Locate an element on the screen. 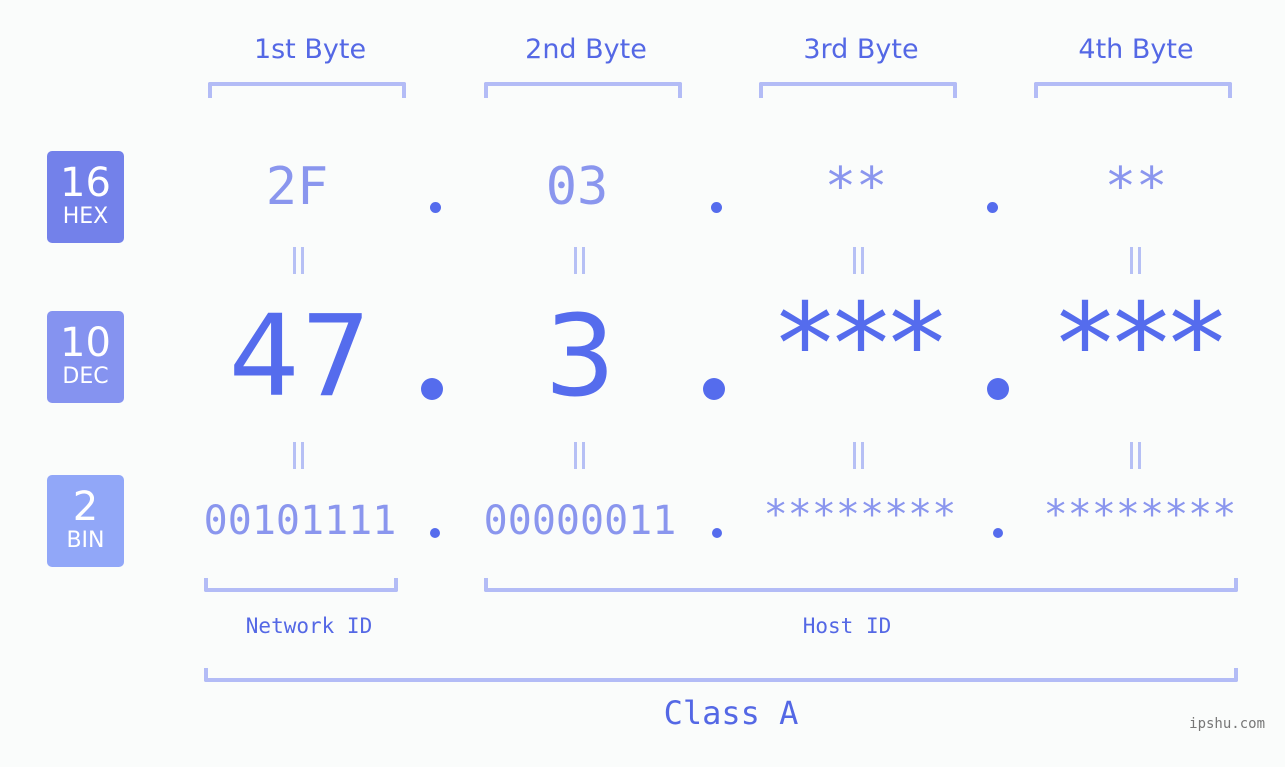 The image size is (1285, 767). dec-badge-label: DEC is located at coordinates (85, 376).